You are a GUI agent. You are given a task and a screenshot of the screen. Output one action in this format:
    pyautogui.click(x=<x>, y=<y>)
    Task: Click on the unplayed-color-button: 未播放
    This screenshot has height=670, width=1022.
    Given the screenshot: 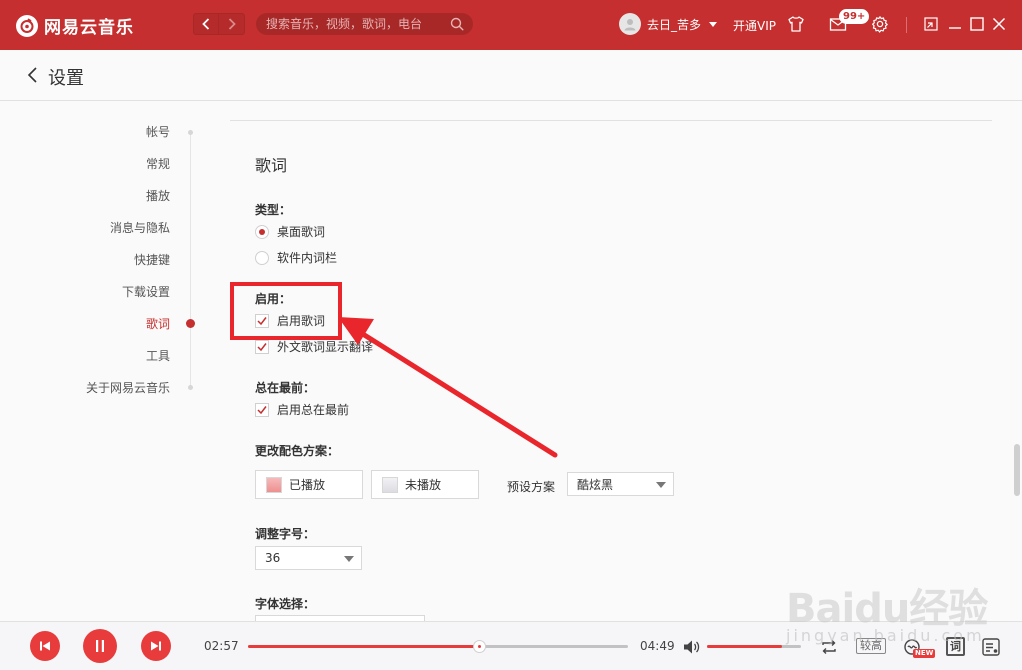 What is the action you would take?
    pyautogui.click(x=425, y=484)
    